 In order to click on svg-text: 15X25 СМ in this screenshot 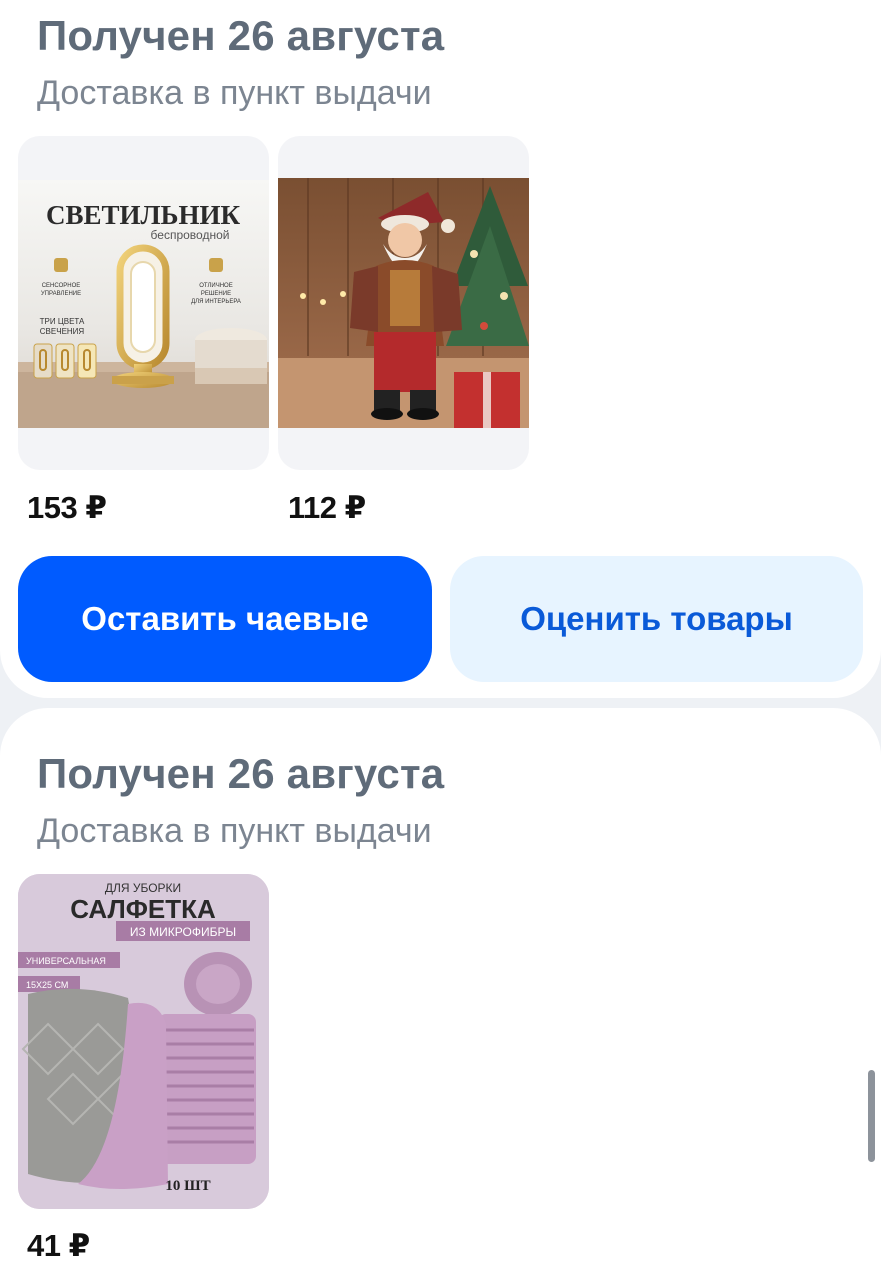, I will do `click(47, 985)`.